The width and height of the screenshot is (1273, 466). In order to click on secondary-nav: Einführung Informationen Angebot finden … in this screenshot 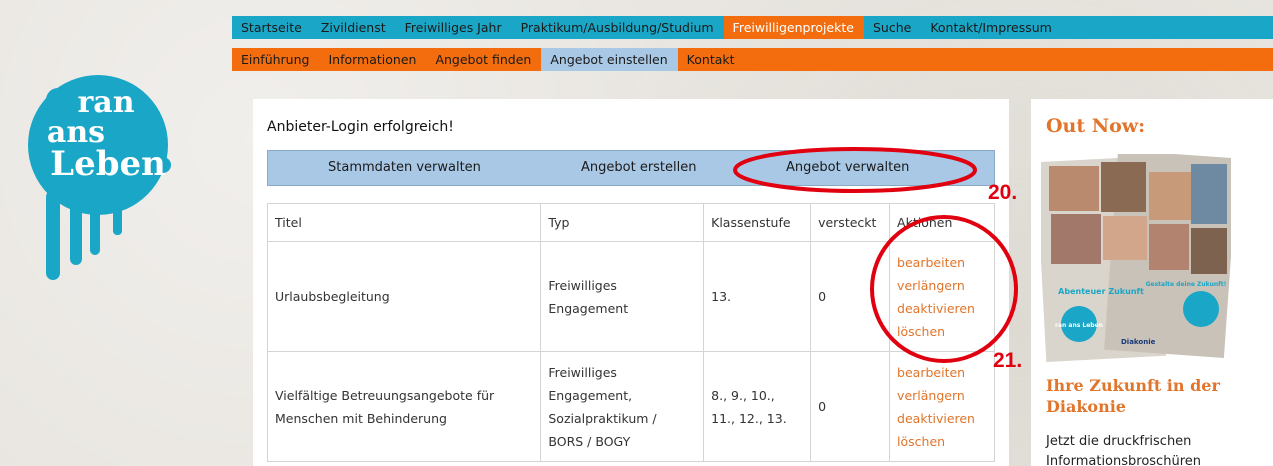, I will do `click(752, 59)`.